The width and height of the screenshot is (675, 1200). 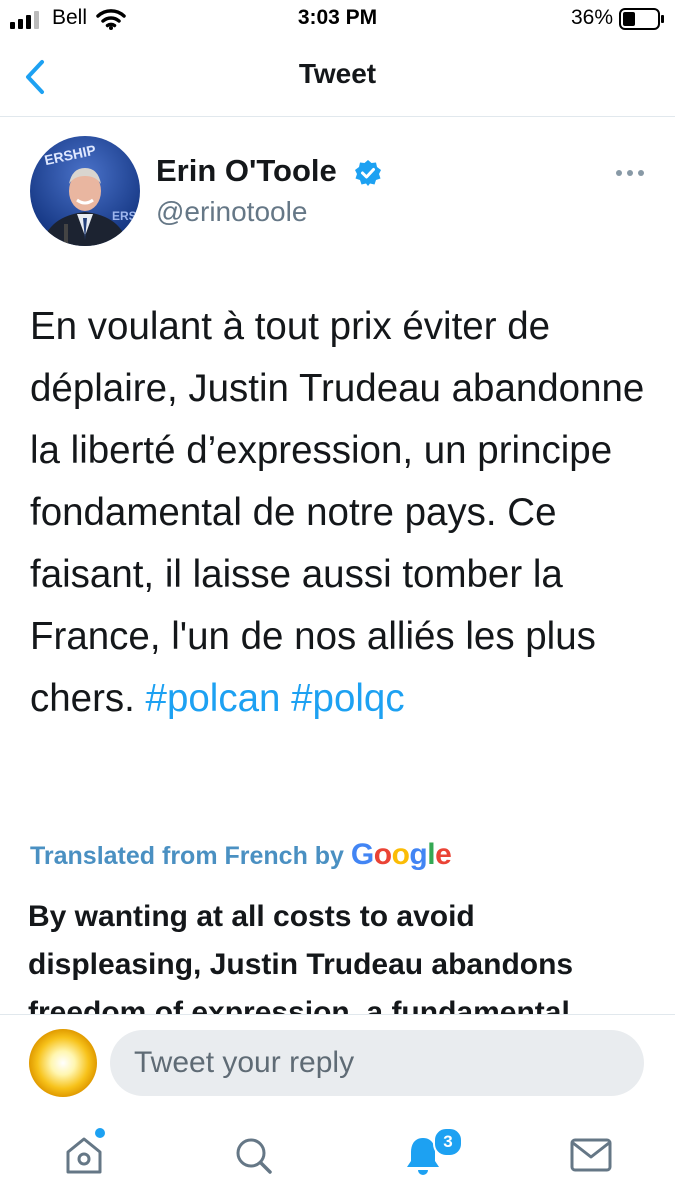 What do you see at coordinates (377, 1063) in the screenshot?
I see `reply-input` at bounding box center [377, 1063].